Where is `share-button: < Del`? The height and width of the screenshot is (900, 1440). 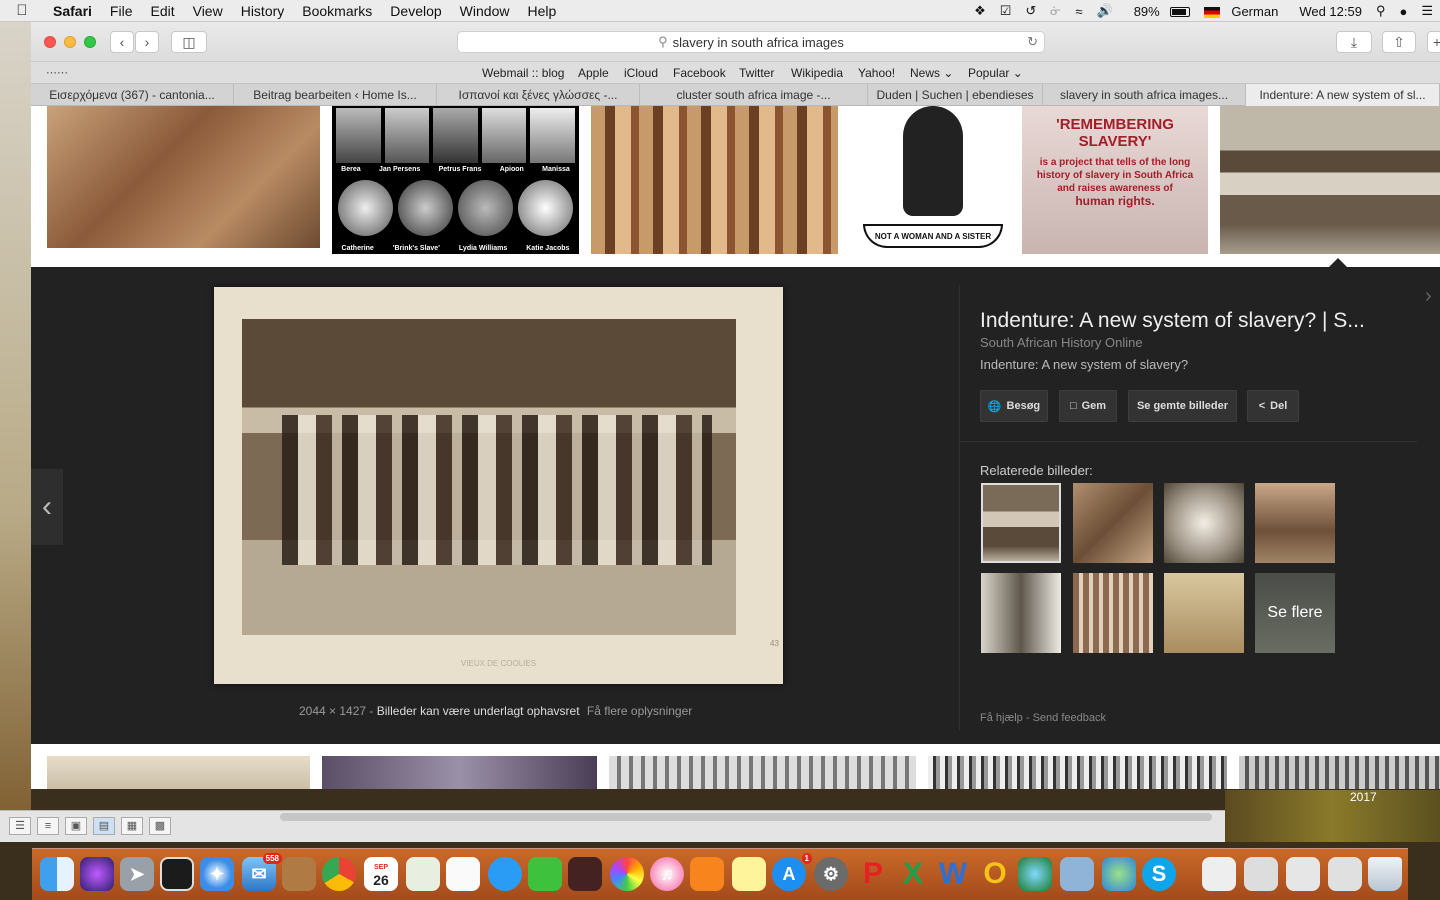
share-button: < Del is located at coordinates (1273, 406).